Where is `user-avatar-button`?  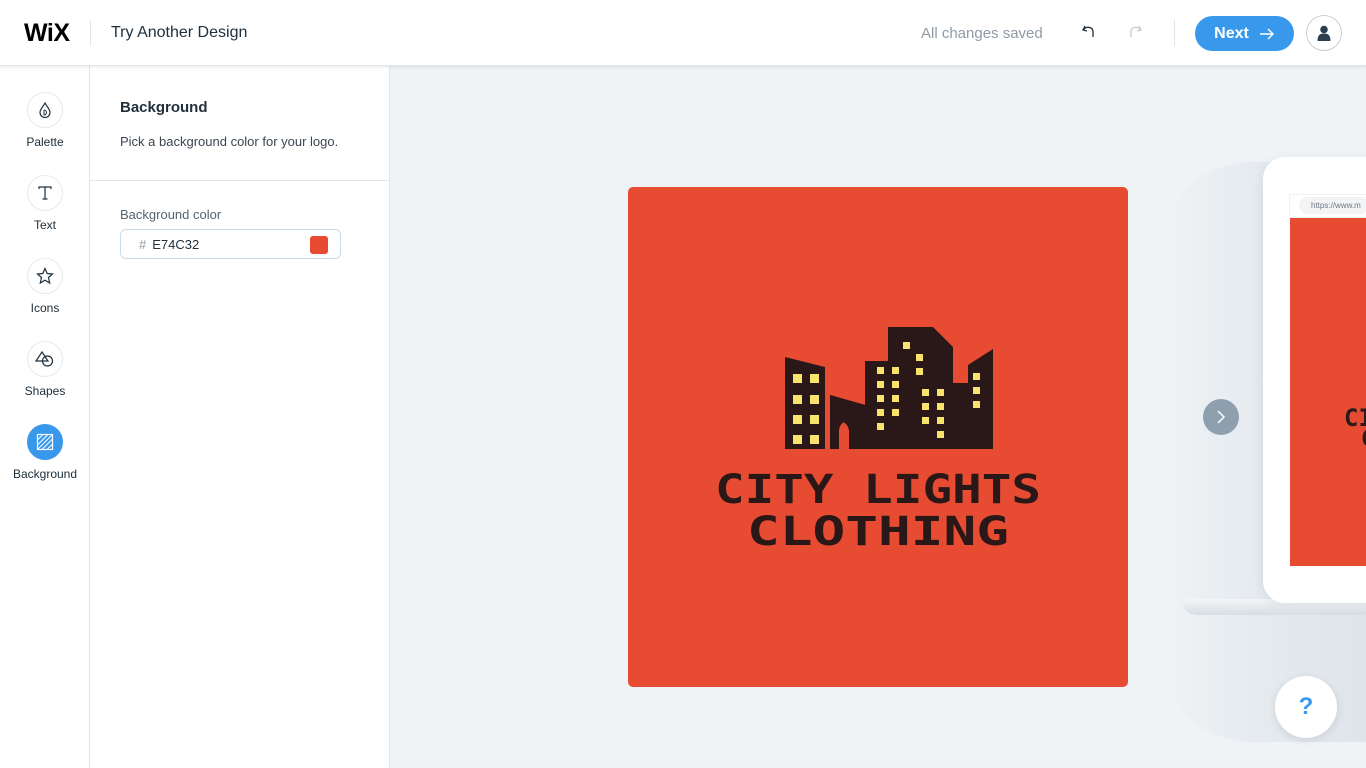
user-avatar-button is located at coordinates (1324, 33).